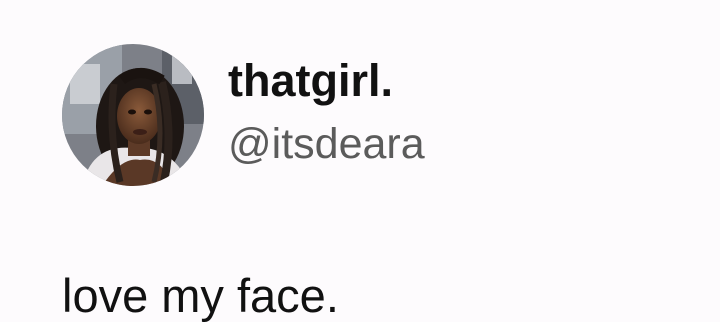  Describe the element at coordinates (200, 295) in the screenshot. I see `post-text: love my face.` at that location.